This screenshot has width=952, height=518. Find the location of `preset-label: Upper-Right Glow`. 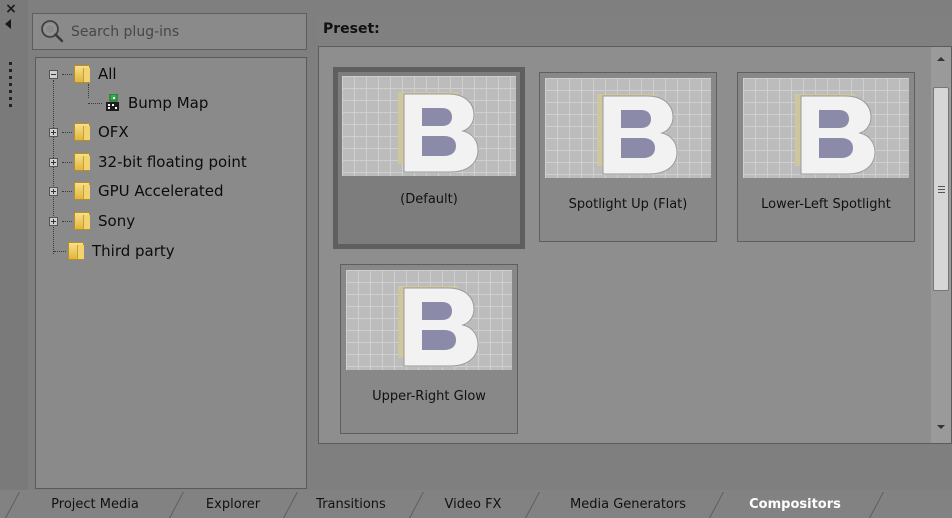

preset-label: Upper-Right Glow is located at coordinates (429, 396).